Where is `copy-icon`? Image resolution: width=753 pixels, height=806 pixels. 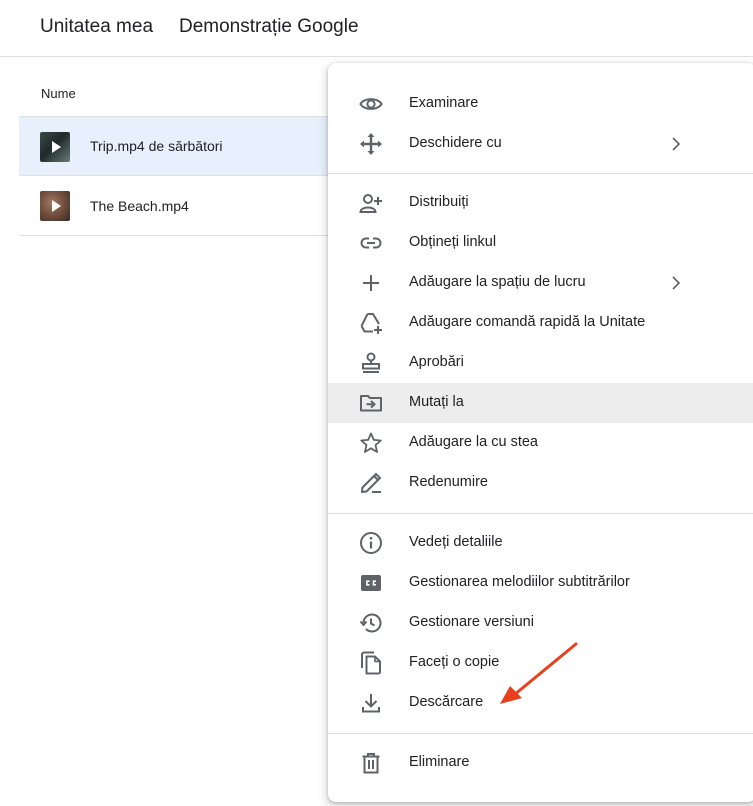
copy-icon is located at coordinates (371, 663).